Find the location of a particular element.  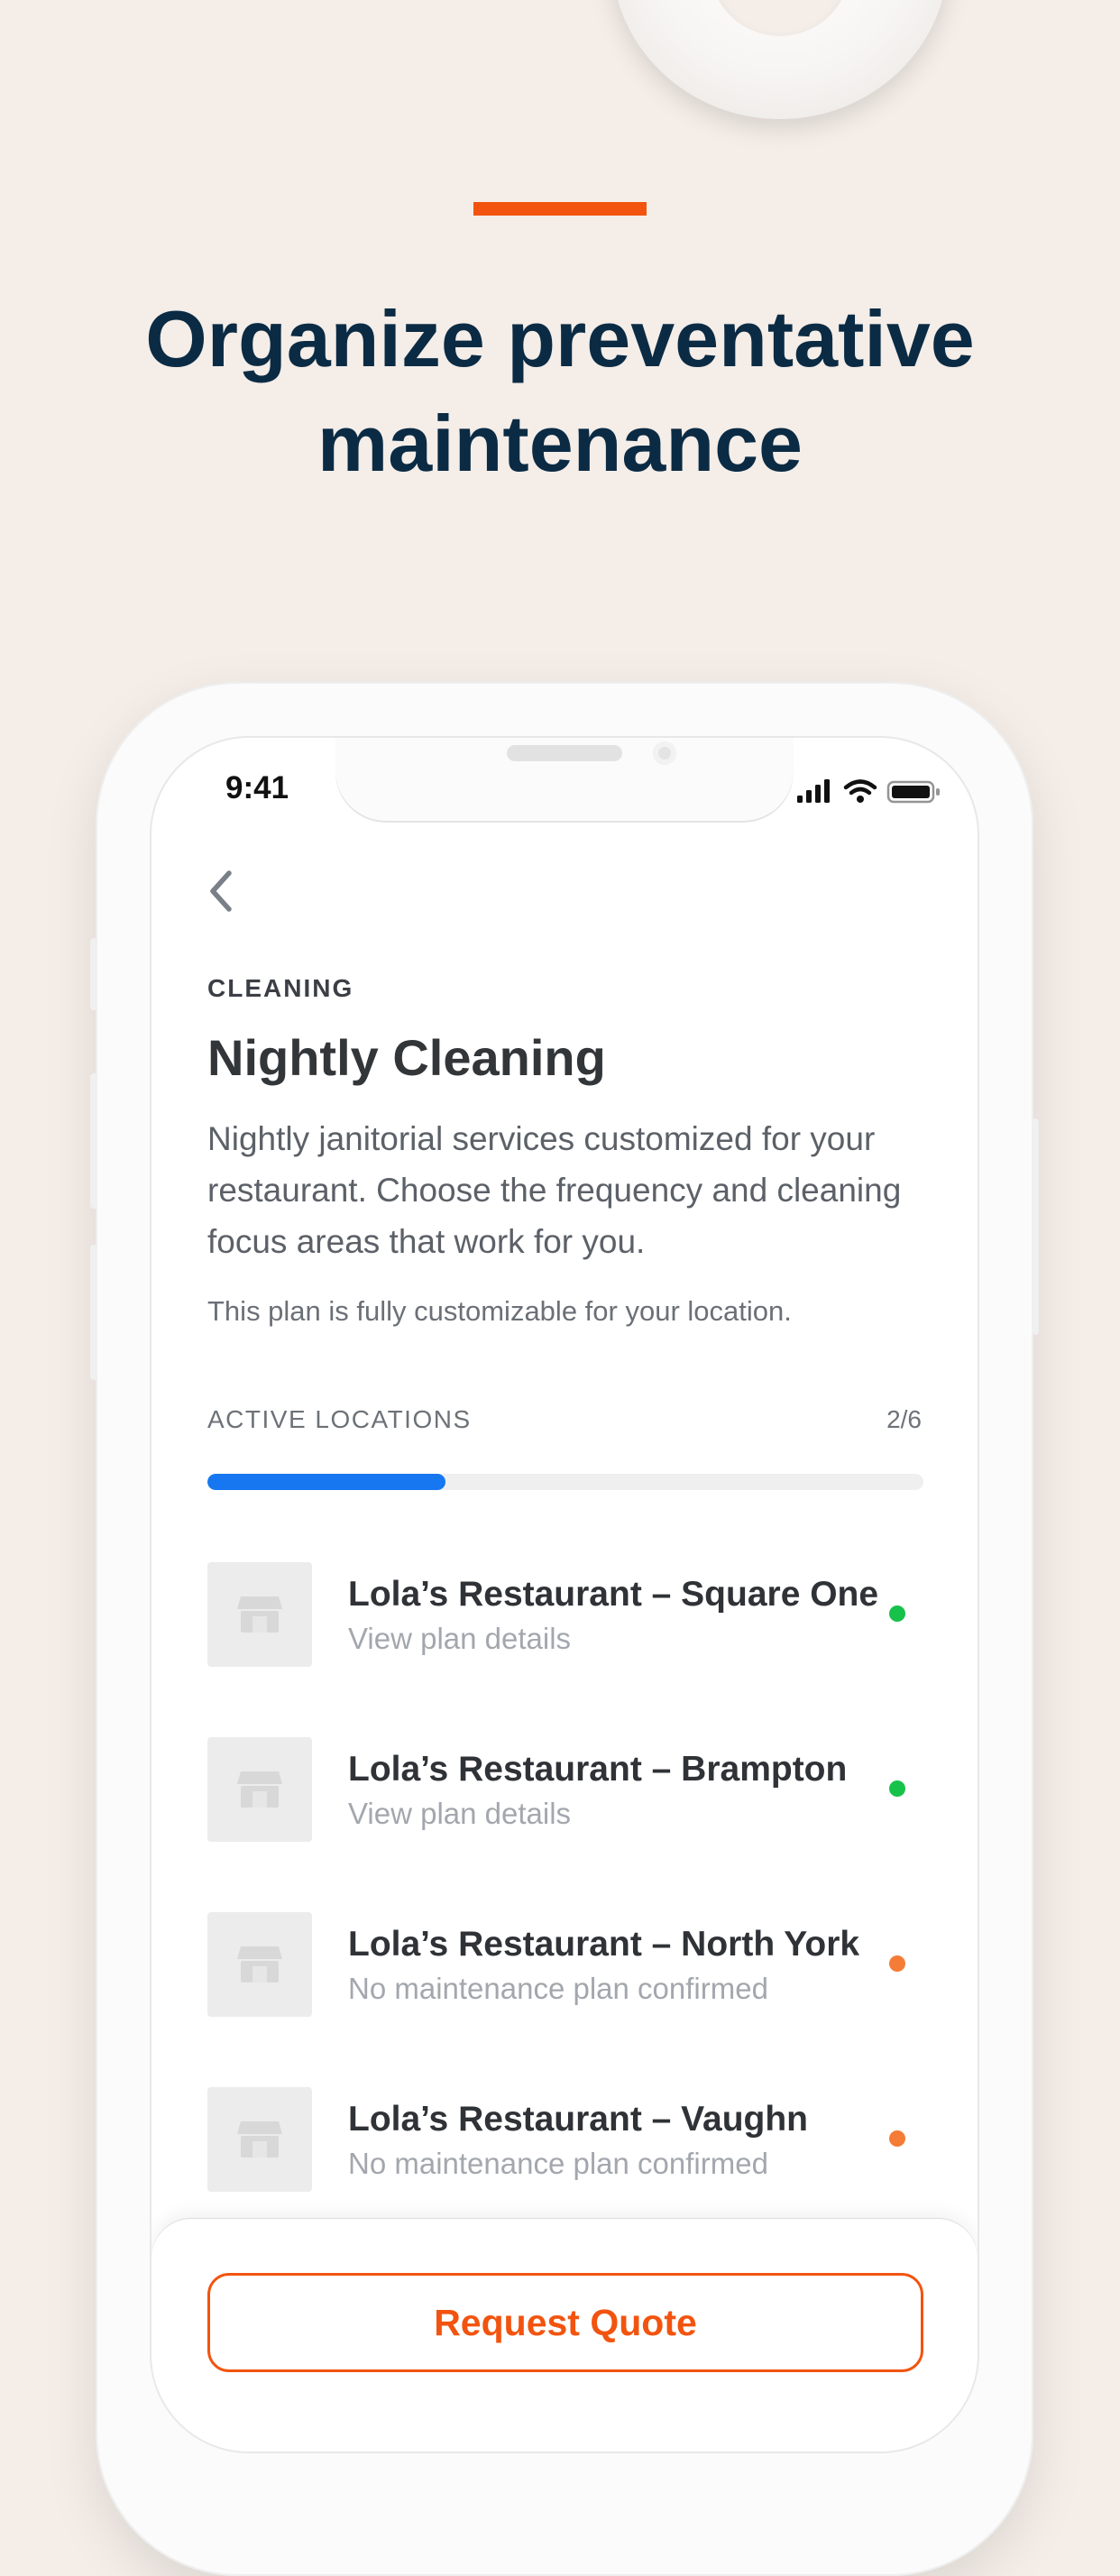

marketing-headline: Organize preventative maintenance is located at coordinates (560, 392).